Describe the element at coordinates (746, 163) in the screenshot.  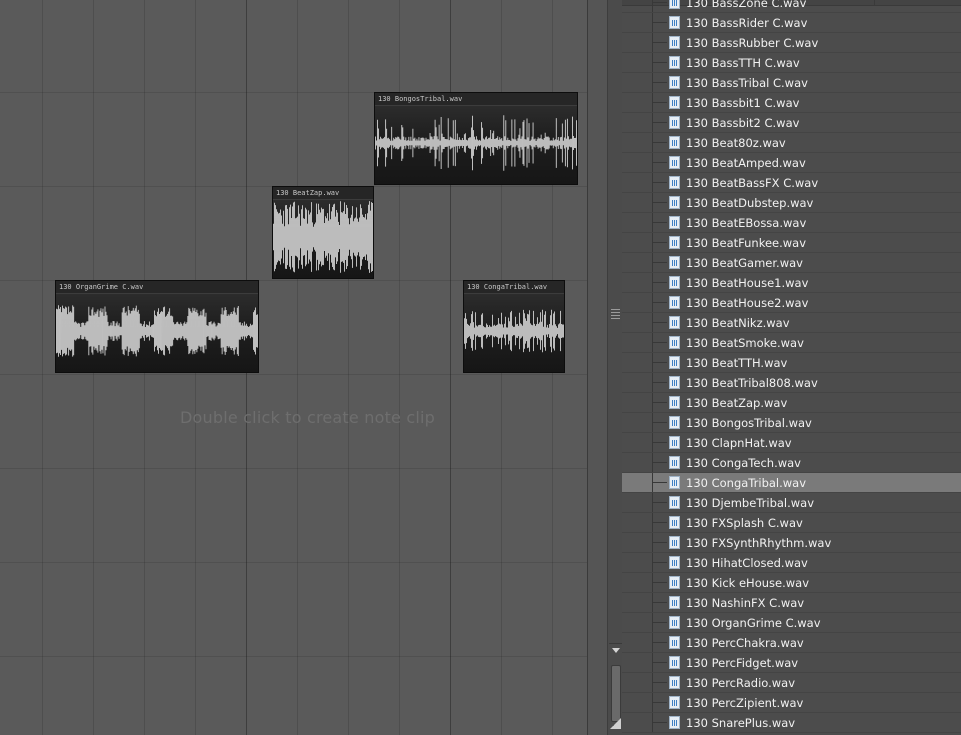
I see `file-name: 130 BeatAmped.wav` at that location.